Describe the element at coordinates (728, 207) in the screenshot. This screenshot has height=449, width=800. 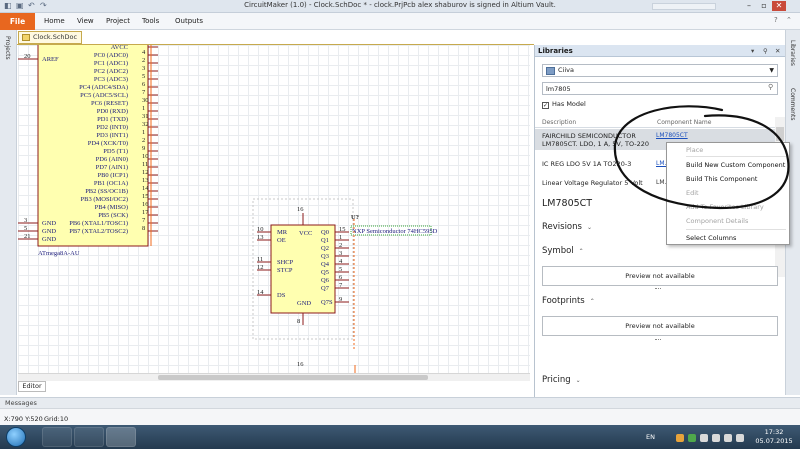
I see `menu-item-add-to-favorites: Add To Favorites Library` at that location.